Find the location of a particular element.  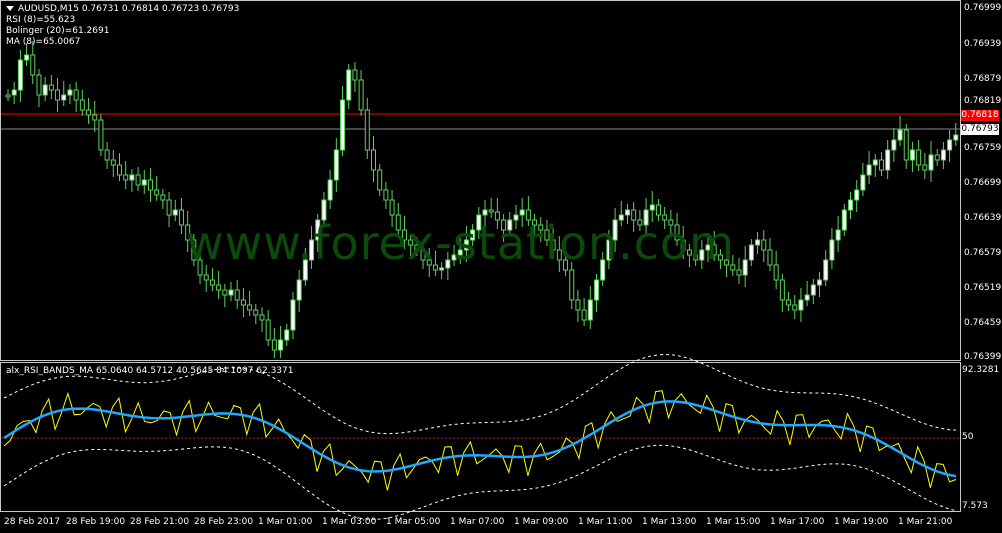

watermark: www.forex-station.com is located at coordinates (460, 243).